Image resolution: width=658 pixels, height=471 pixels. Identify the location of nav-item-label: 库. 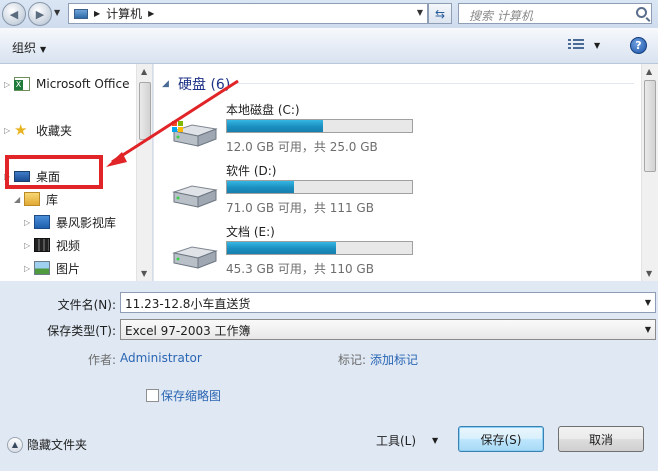
(52, 199).